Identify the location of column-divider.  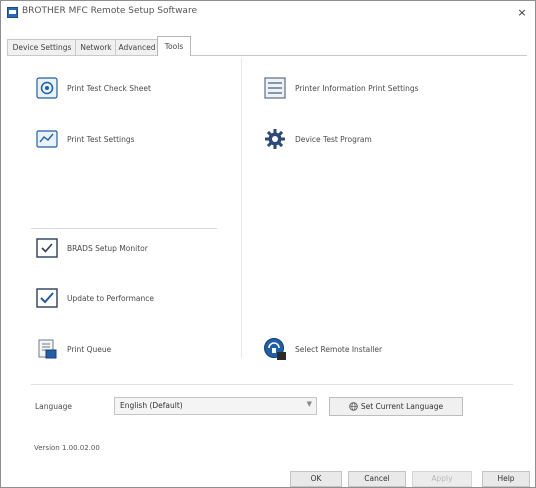
(241, 208).